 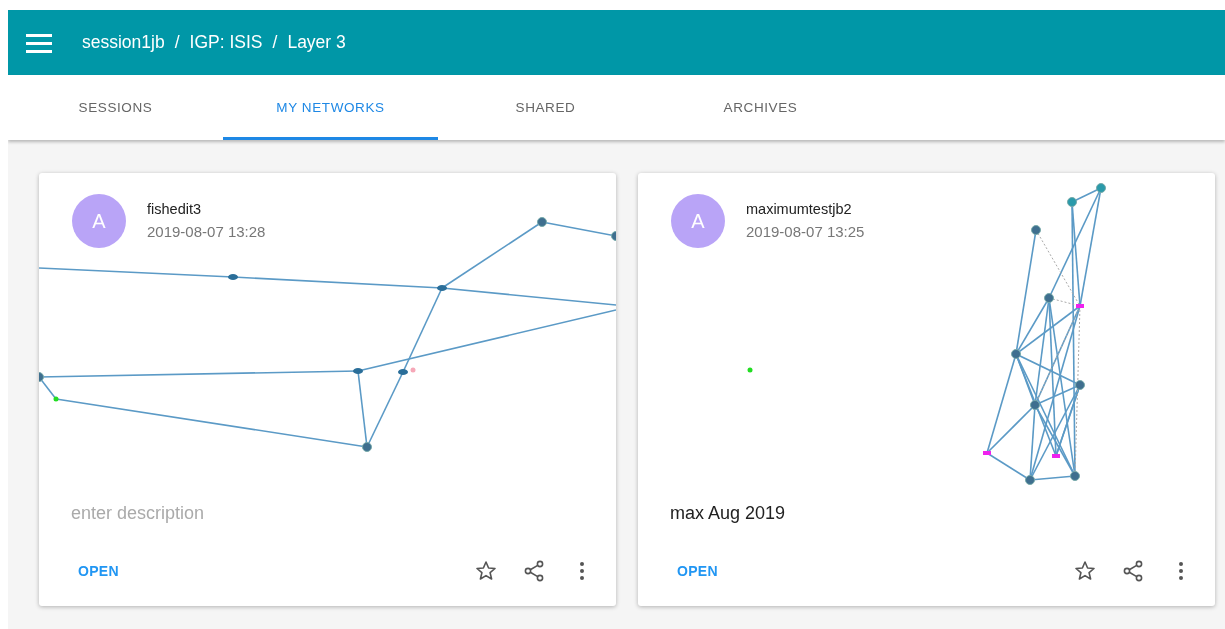 What do you see at coordinates (115, 107) in the screenshot?
I see `tab: SESSIONS` at bounding box center [115, 107].